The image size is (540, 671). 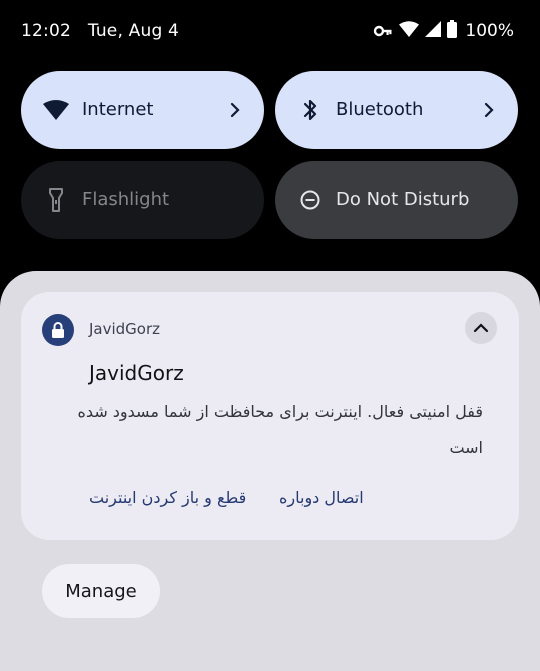 What do you see at coordinates (126, 199) in the screenshot?
I see `tile-flashlight-label: Flashlight` at bounding box center [126, 199].